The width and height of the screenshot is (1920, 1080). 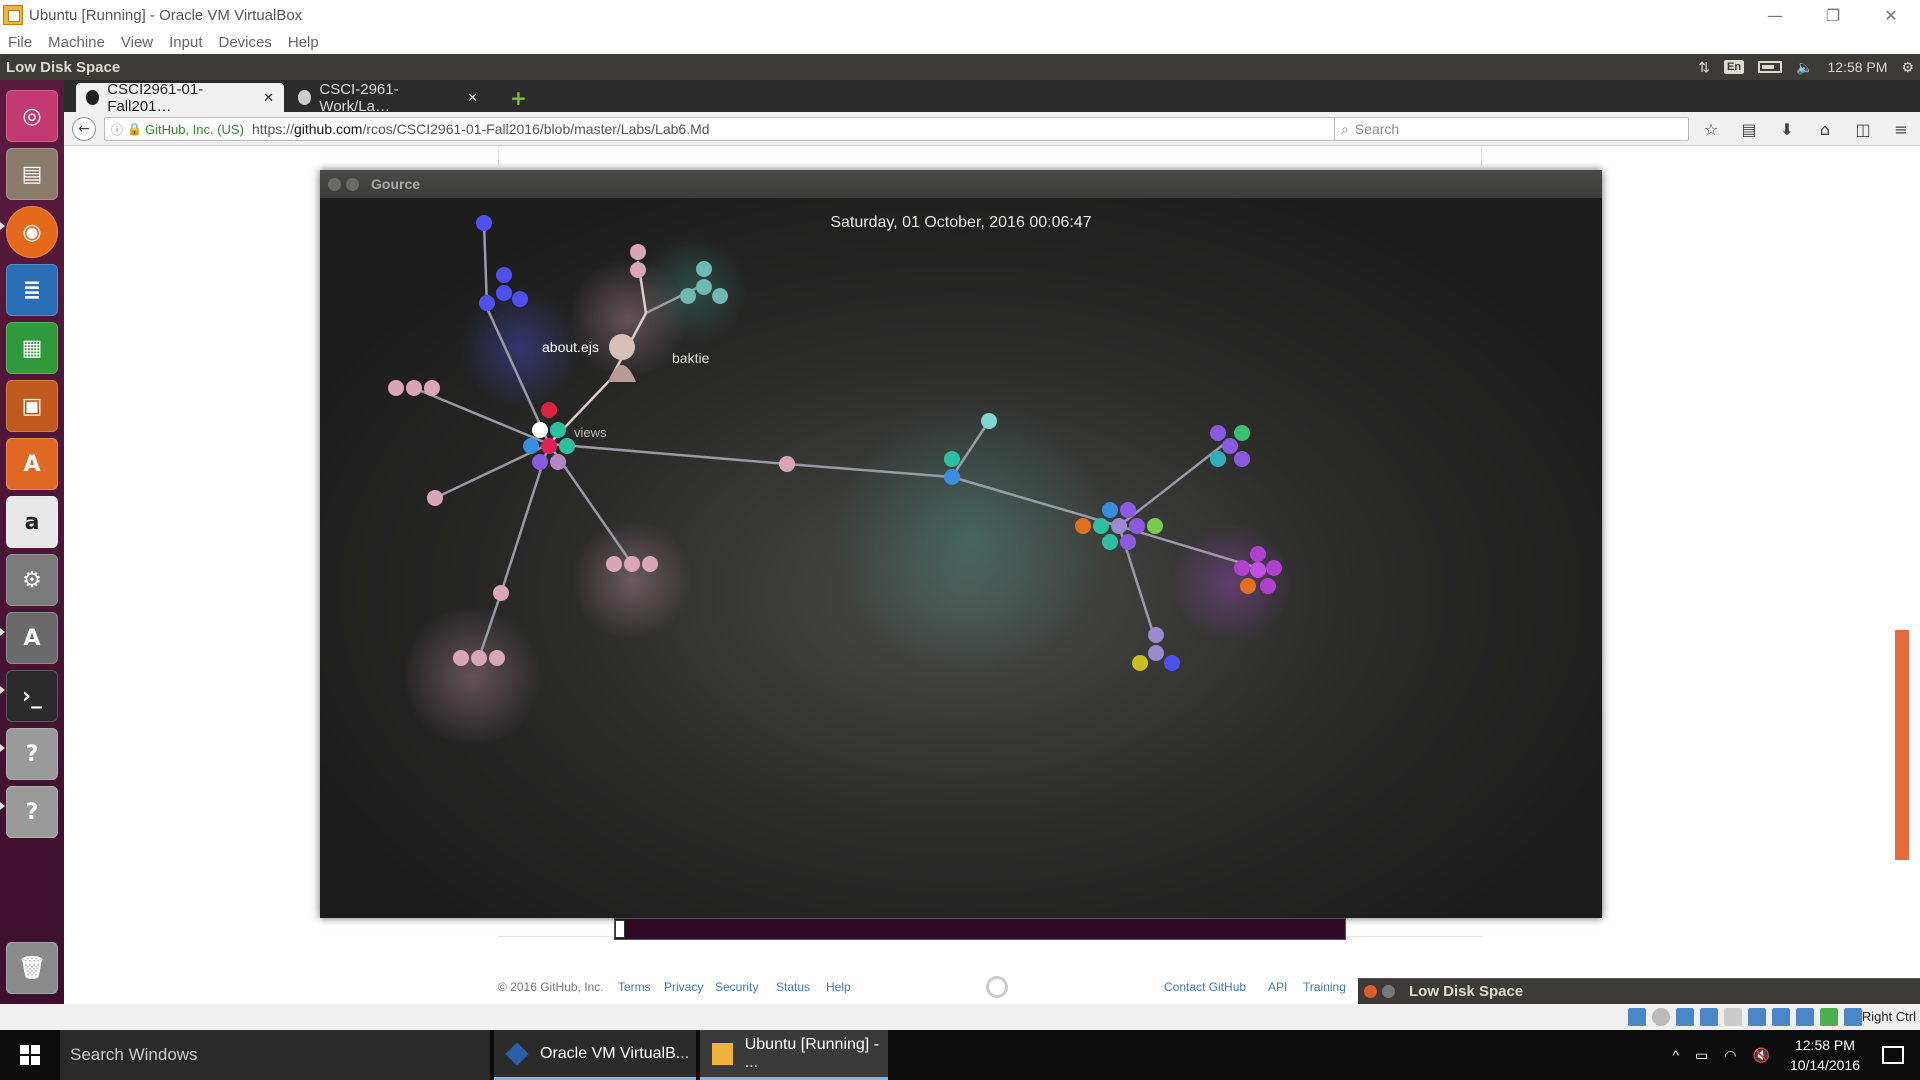 What do you see at coordinates (166, 15) in the screenshot?
I see `window-title: Ubuntu [Running] - Oracle VM VirtualBox` at bounding box center [166, 15].